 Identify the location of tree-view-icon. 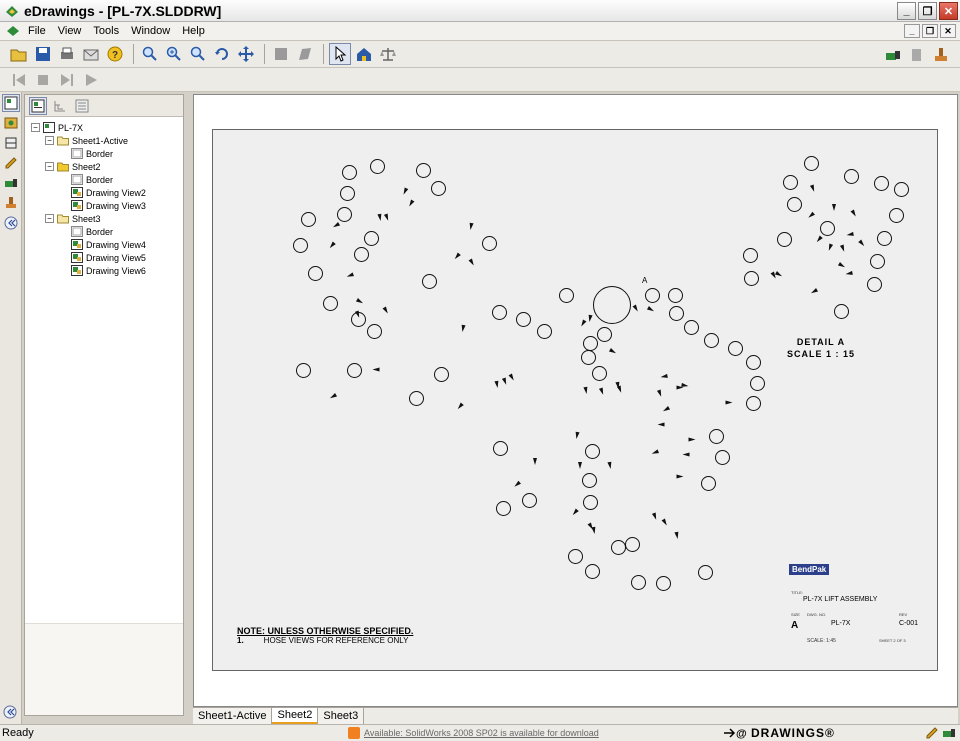
(60, 106).